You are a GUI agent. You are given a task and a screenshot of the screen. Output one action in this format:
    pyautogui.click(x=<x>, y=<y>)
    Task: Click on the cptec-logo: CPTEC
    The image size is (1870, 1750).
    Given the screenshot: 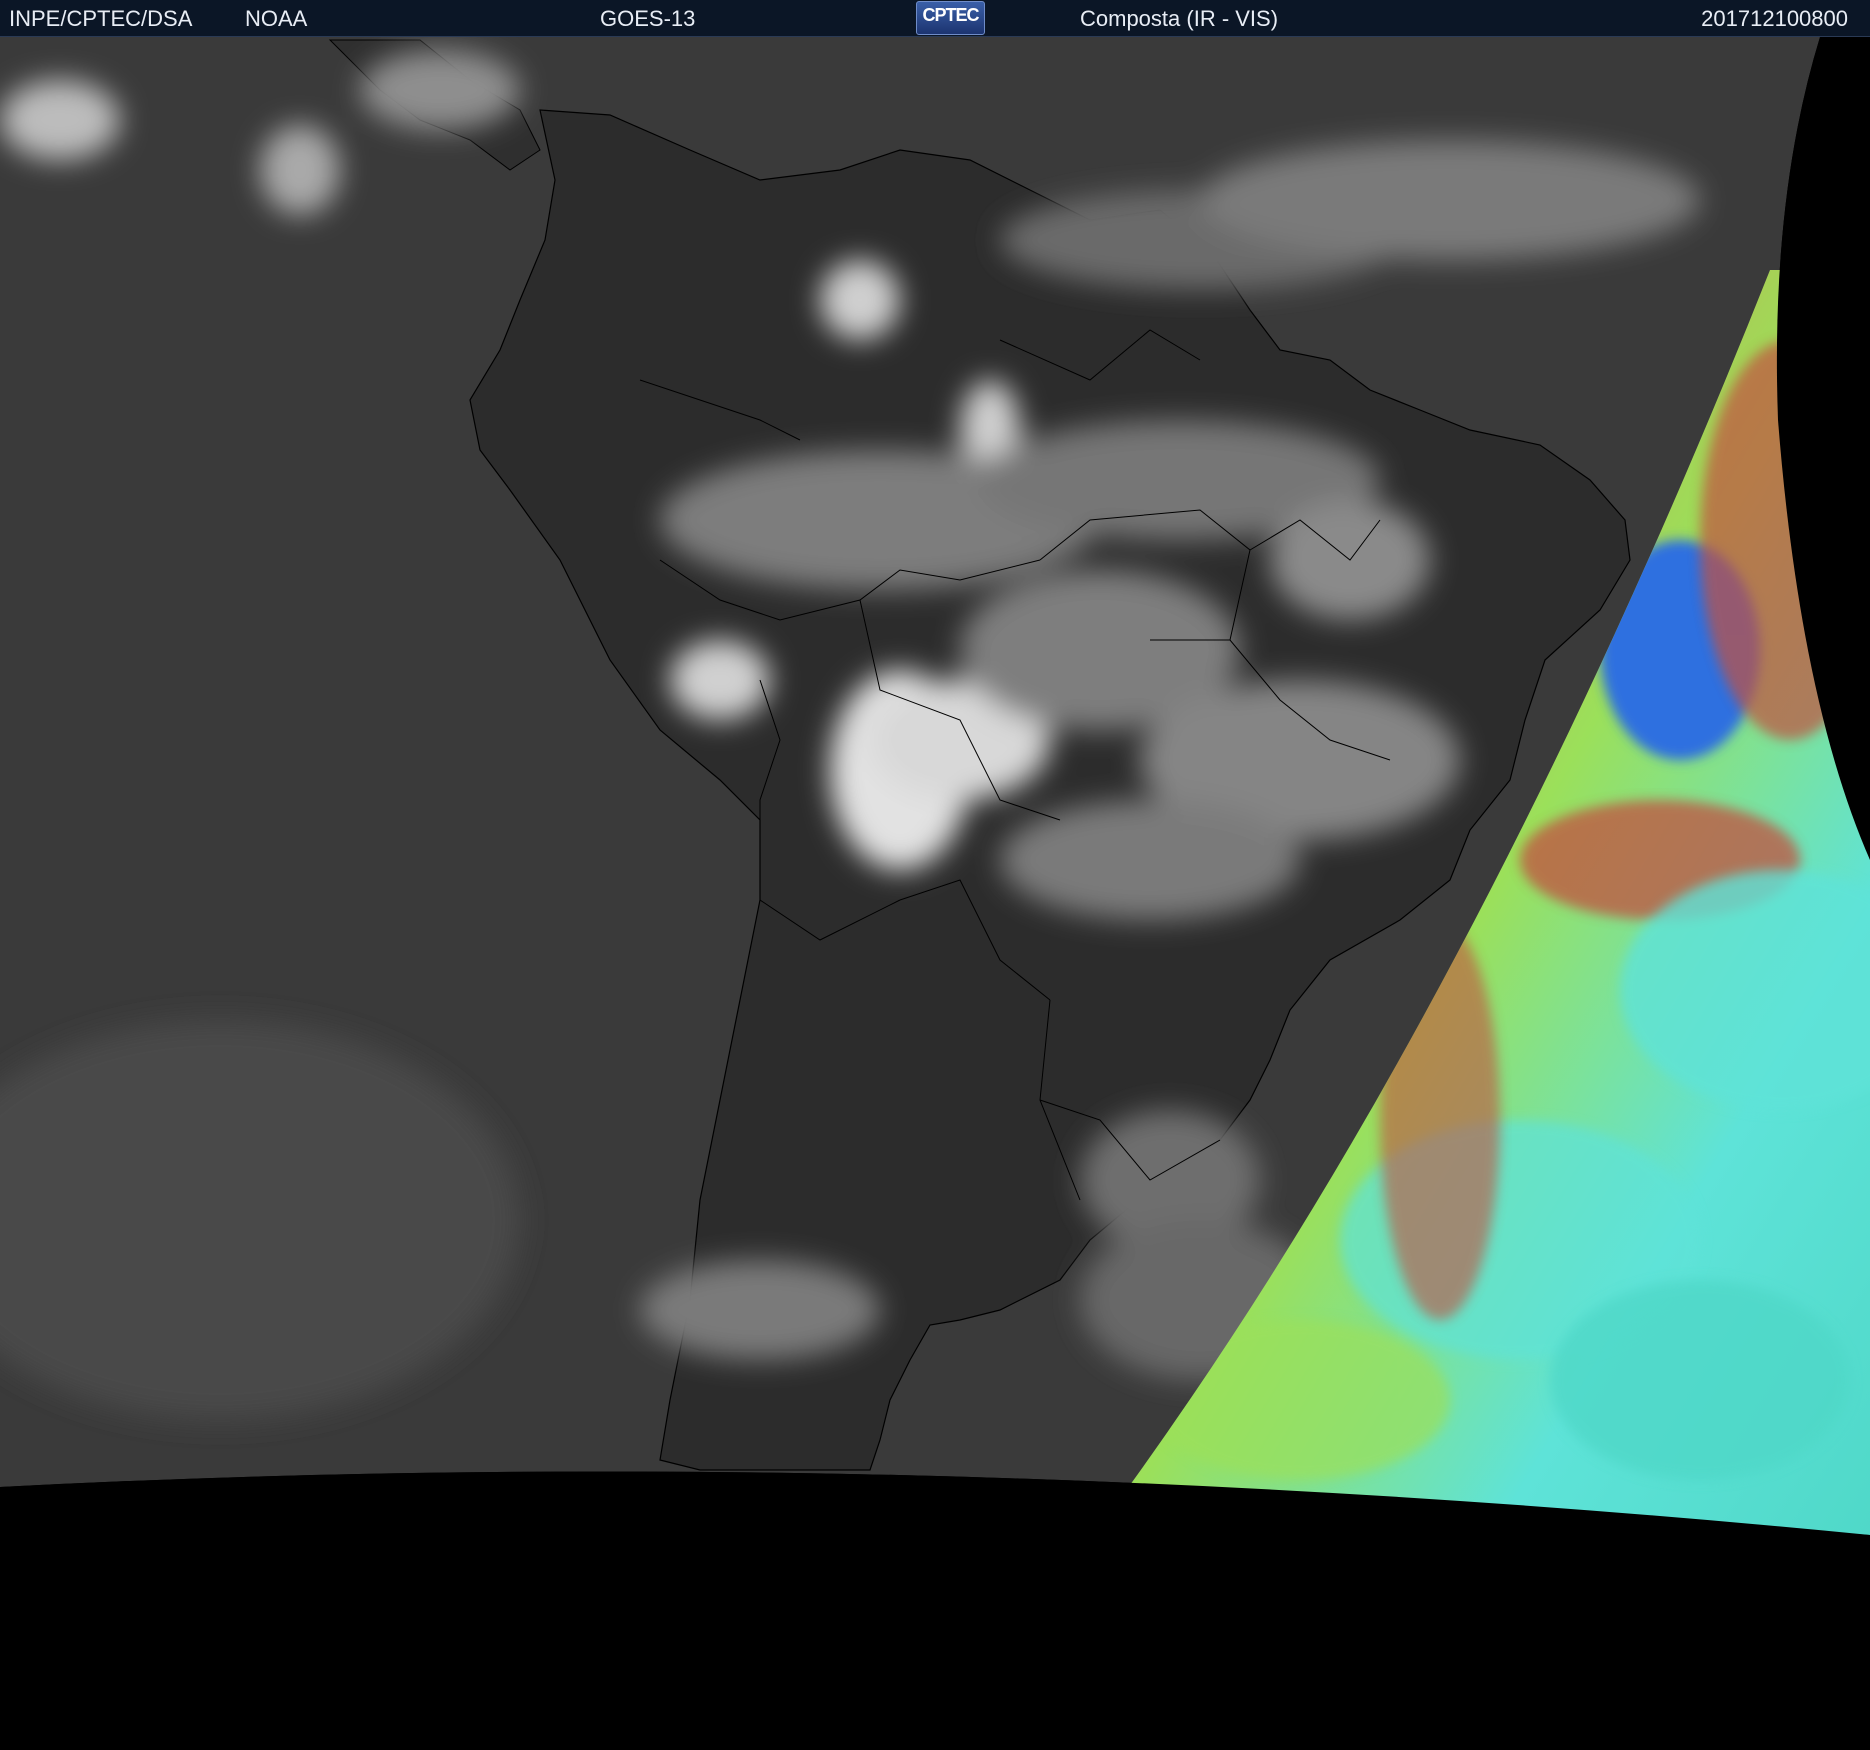 What is the action you would take?
    pyautogui.click(x=950, y=18)
    